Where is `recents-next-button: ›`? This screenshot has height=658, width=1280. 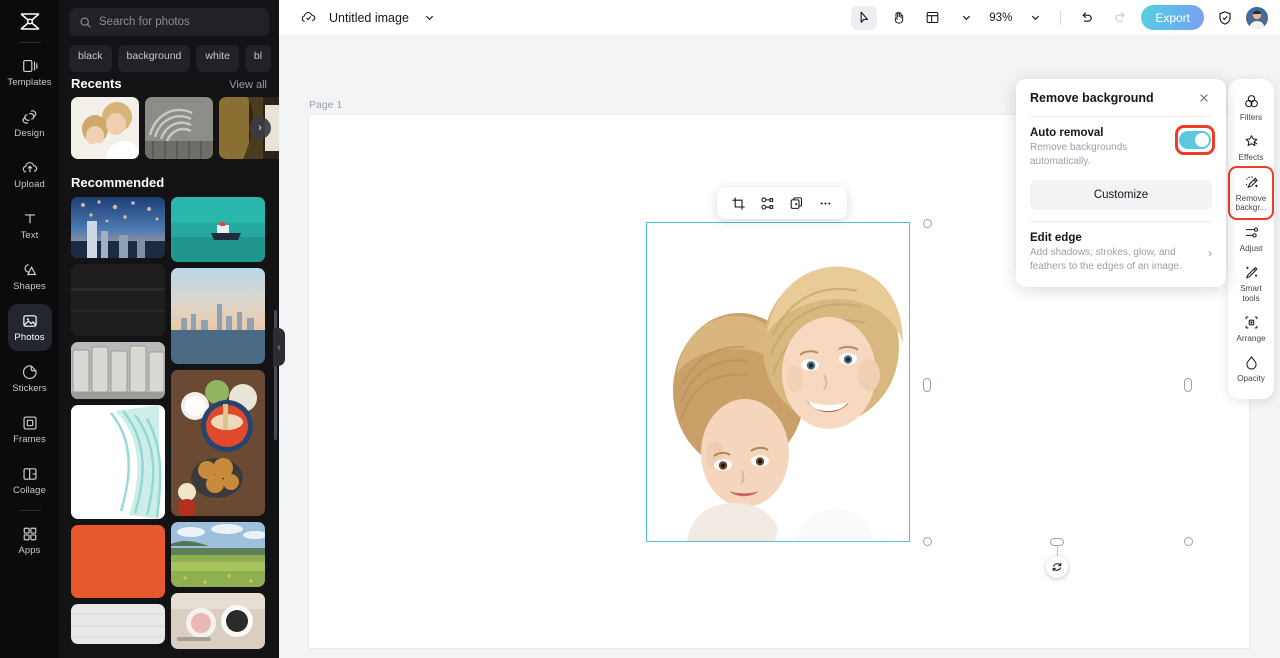 recents-next-button: › is located at coordinates (260, 128).